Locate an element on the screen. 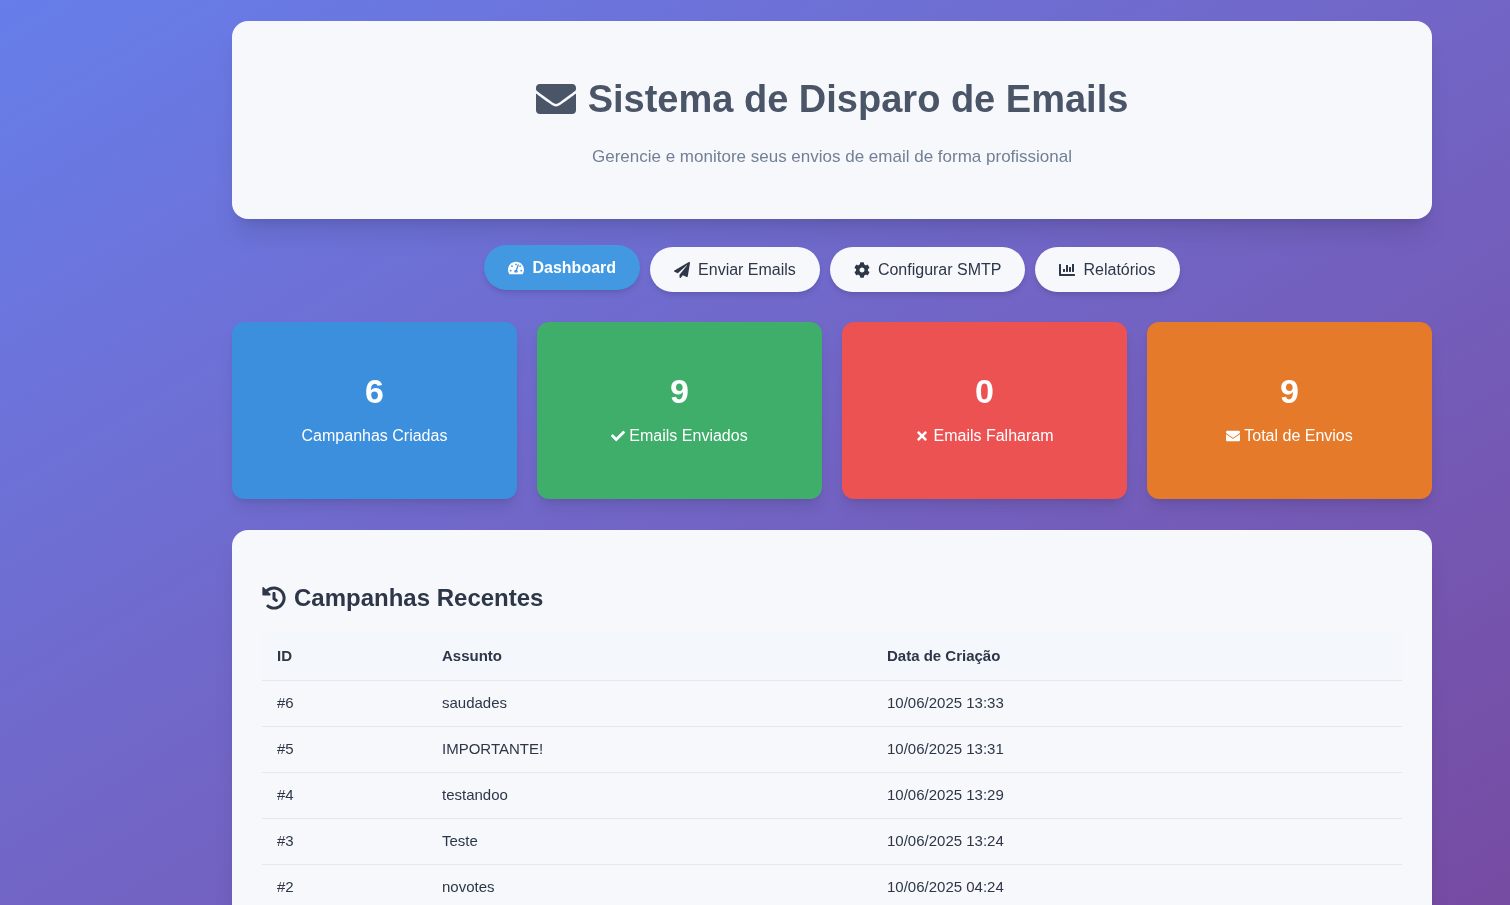 Image resolution: width=1510 pixels, height=905 pixels. table-cell: #4 is located at coordinates (344, 795).